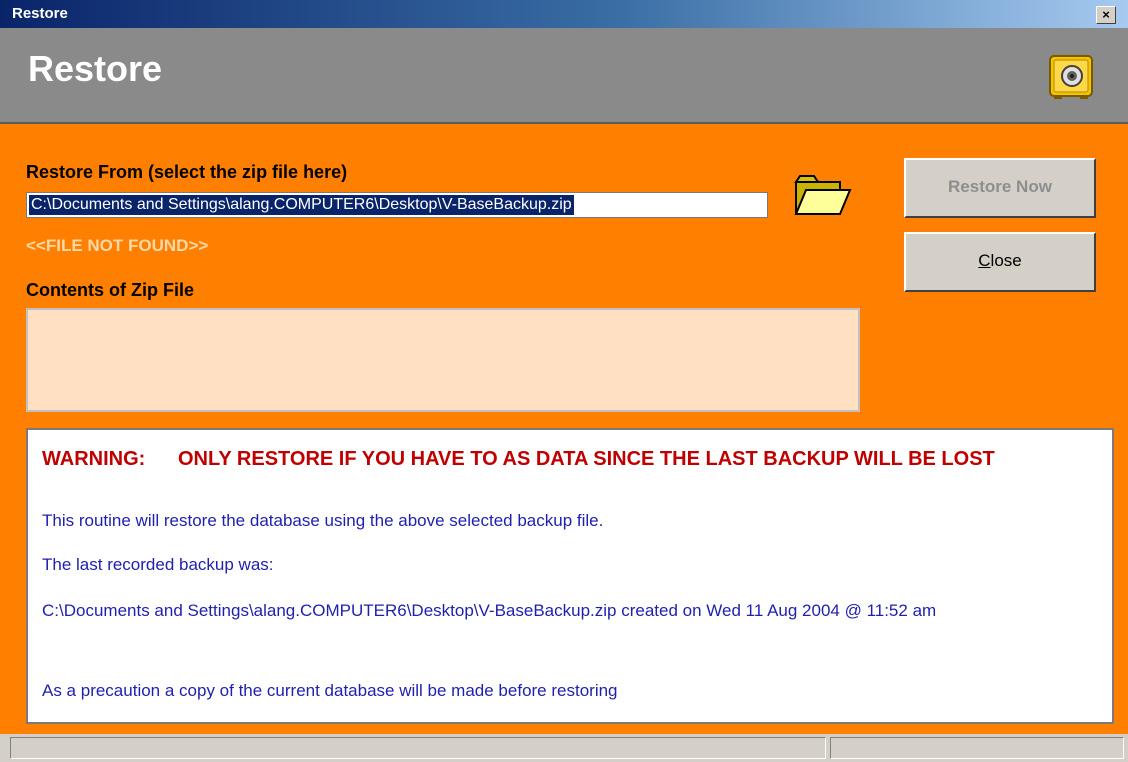  Describe the element at coordinates (1106, 15) in the screenshot. I see `close-icon: ×` at that location.